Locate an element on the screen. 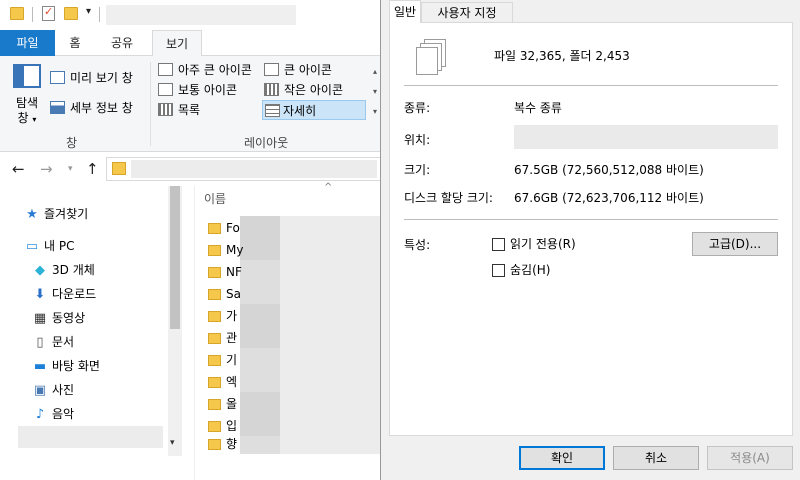  new-folder-icon is located at coordinates (71, 13).